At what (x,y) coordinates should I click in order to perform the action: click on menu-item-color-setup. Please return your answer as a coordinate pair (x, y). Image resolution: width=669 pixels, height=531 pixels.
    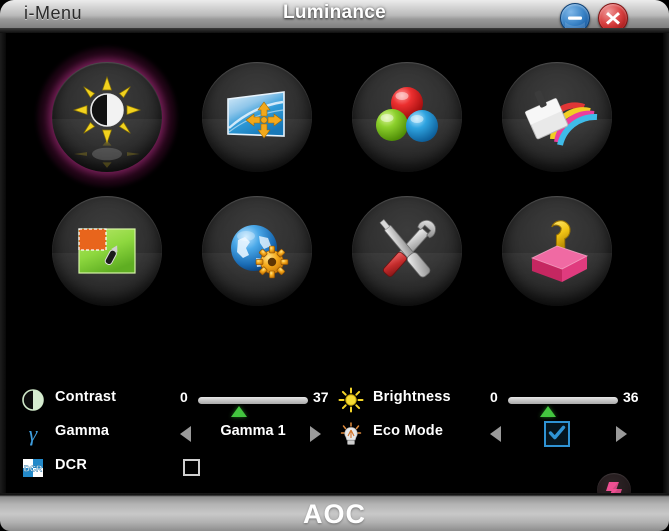
    Looking at the image, I should click on (407, 117).